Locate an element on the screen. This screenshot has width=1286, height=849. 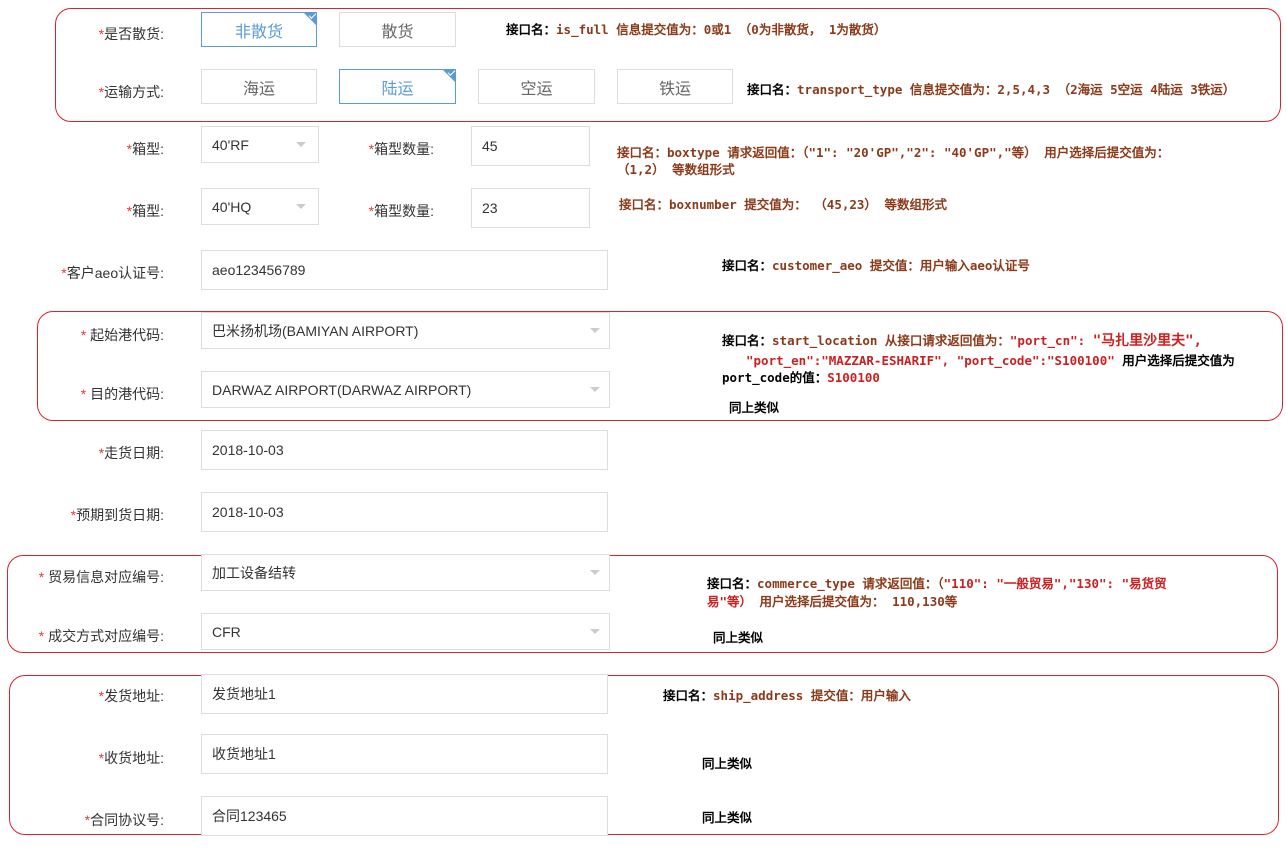
expected-date-label: *预期到货日期: is located at coordinates (117, 515).